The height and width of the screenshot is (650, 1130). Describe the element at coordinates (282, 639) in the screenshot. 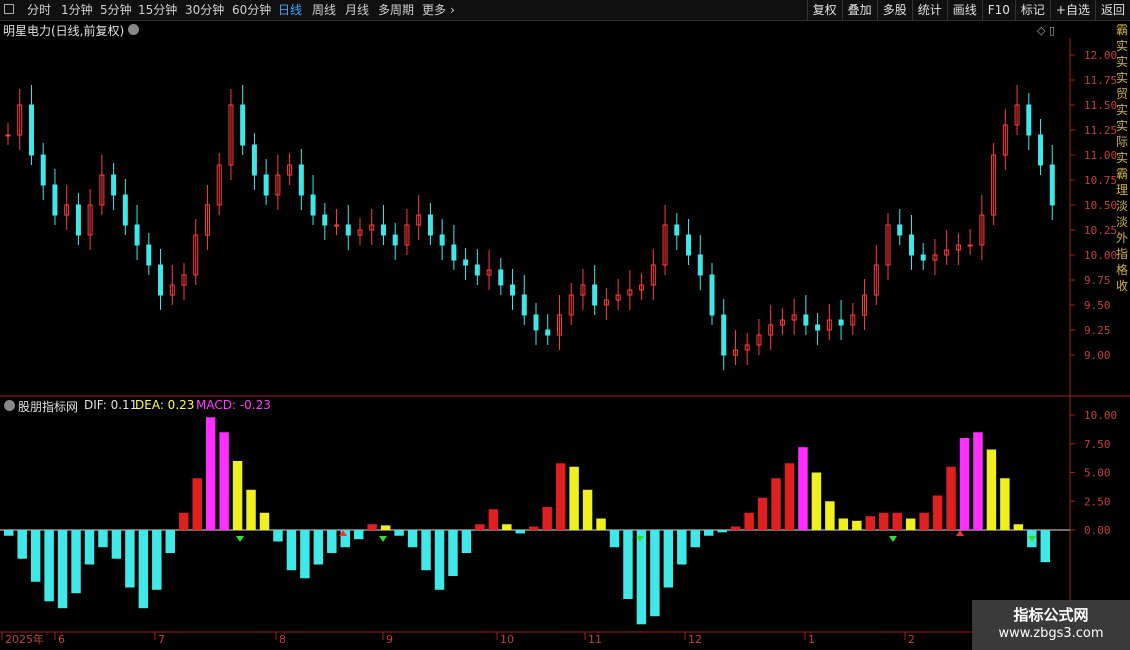

I see `date-tick-label: 8` at that location.